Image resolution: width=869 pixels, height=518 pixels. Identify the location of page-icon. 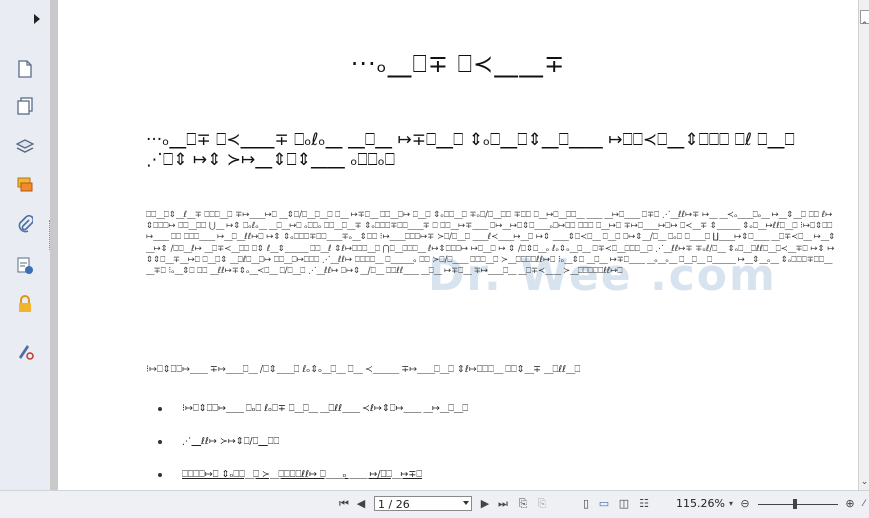
(25, 69).